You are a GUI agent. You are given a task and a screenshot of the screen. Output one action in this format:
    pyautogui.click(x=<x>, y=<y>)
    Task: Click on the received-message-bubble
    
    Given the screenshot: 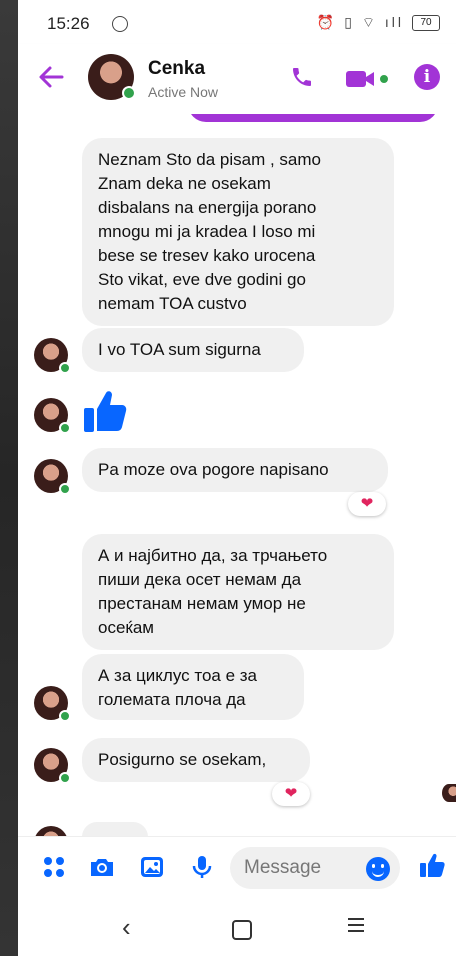 What is the action you would take?
    pyautogui.click(x=115, y=829)
    